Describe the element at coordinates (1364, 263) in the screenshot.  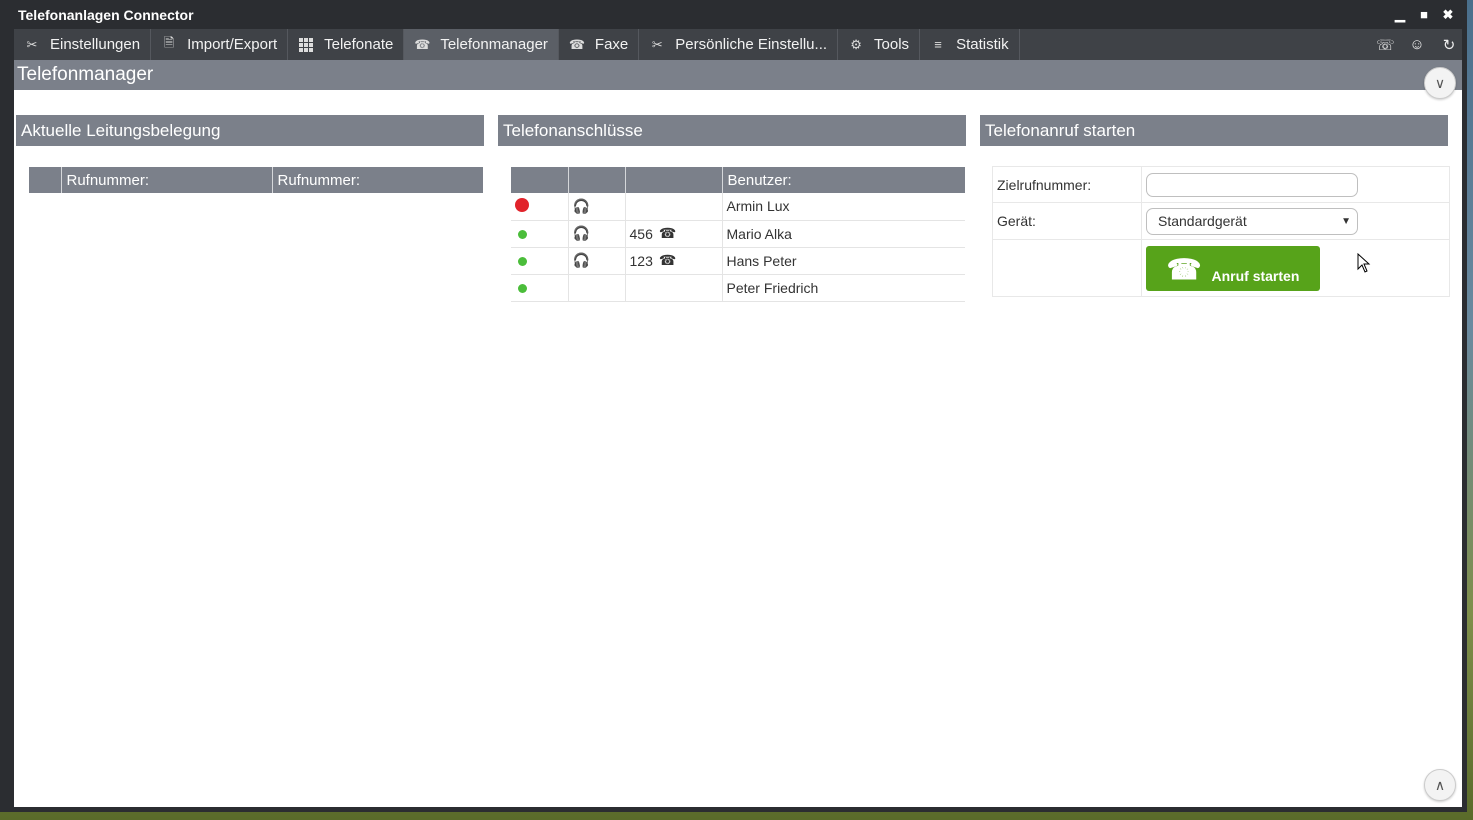
I see `mouse-cursor-icon` at that location.